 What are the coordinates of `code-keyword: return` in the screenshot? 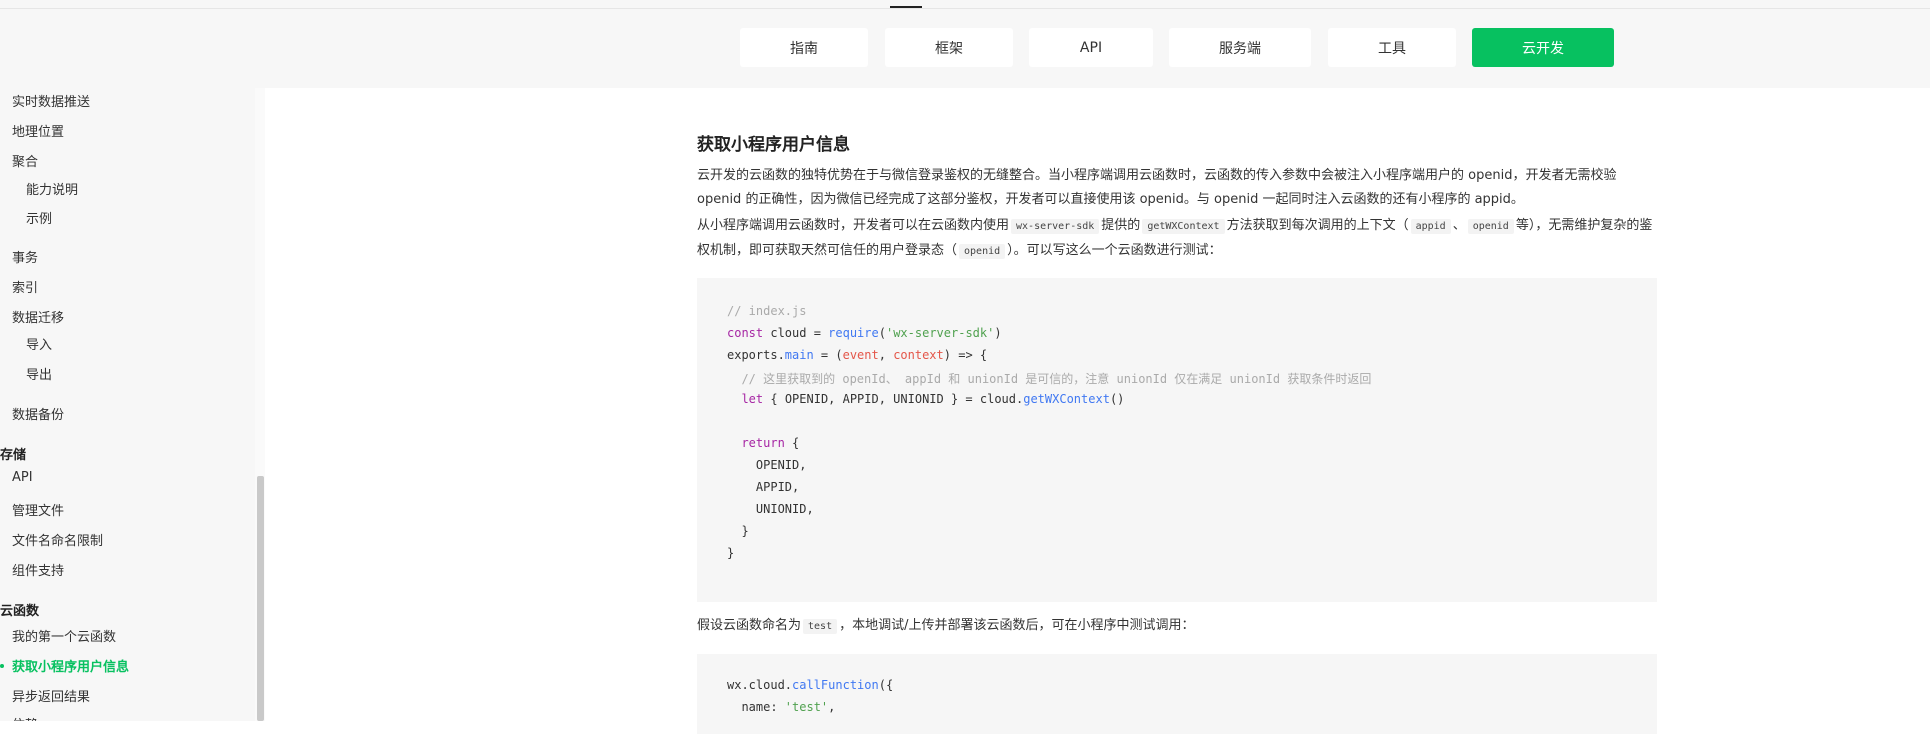 It's located at (763, 443).